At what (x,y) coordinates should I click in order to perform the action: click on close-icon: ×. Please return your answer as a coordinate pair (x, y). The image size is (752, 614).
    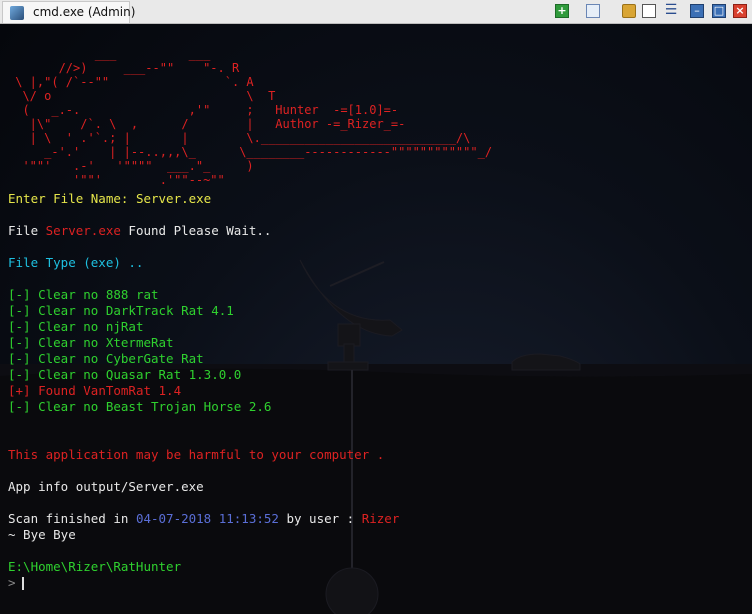
    Looking at the image, I should click on (740, 11).